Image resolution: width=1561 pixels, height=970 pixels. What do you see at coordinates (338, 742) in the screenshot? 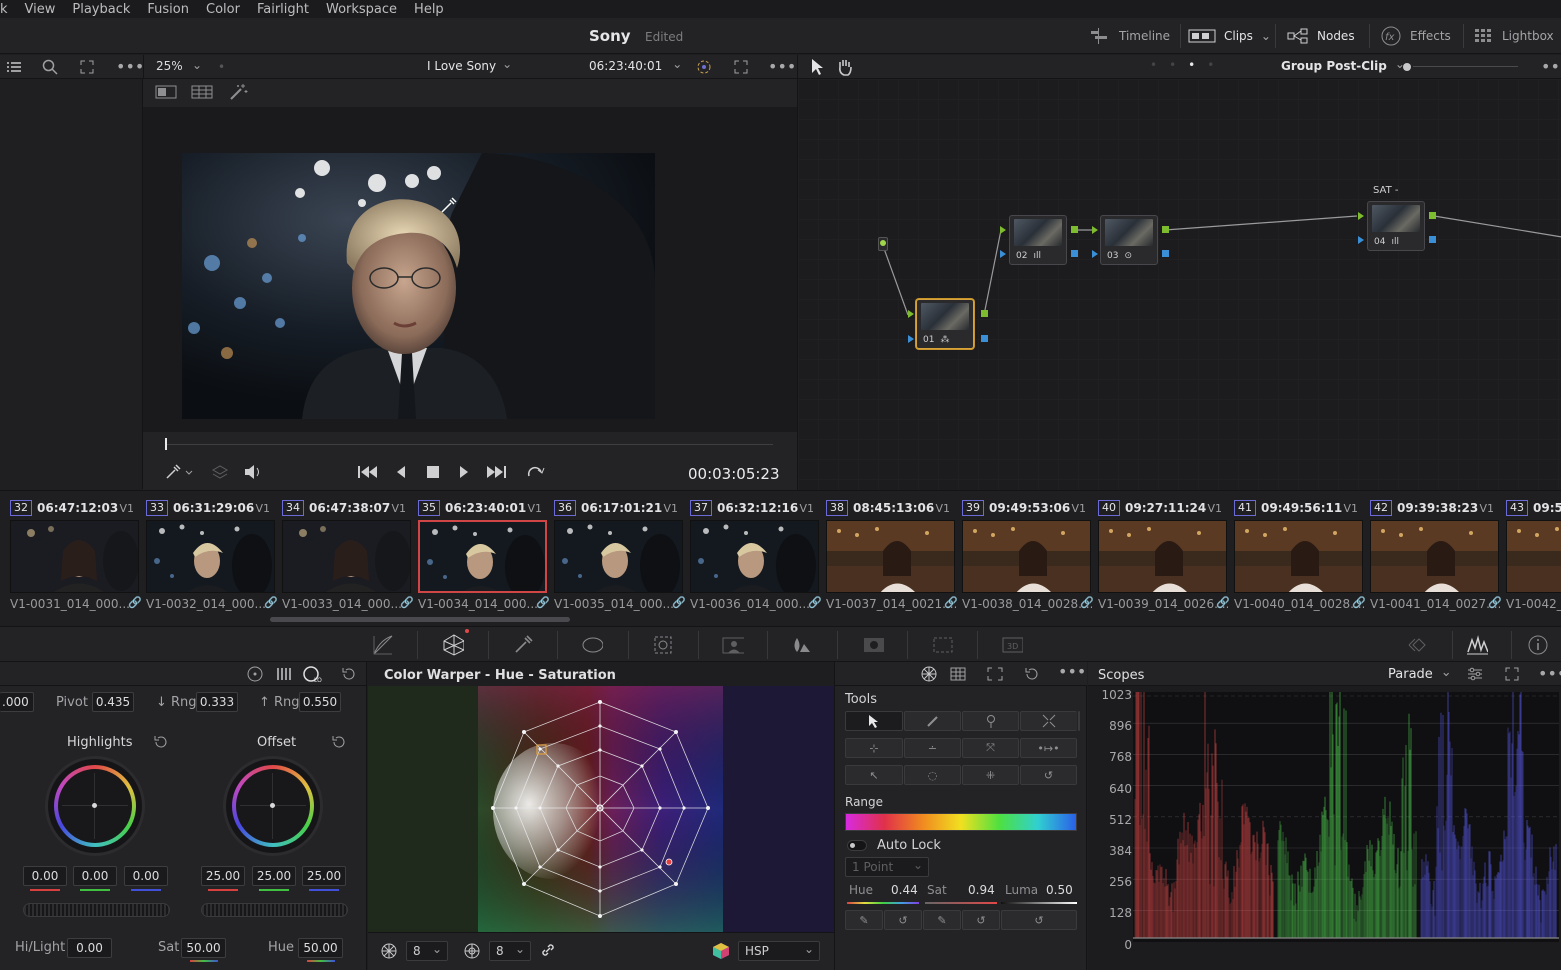
I see `reset-offset-icon` at bounding box center [338, 742].